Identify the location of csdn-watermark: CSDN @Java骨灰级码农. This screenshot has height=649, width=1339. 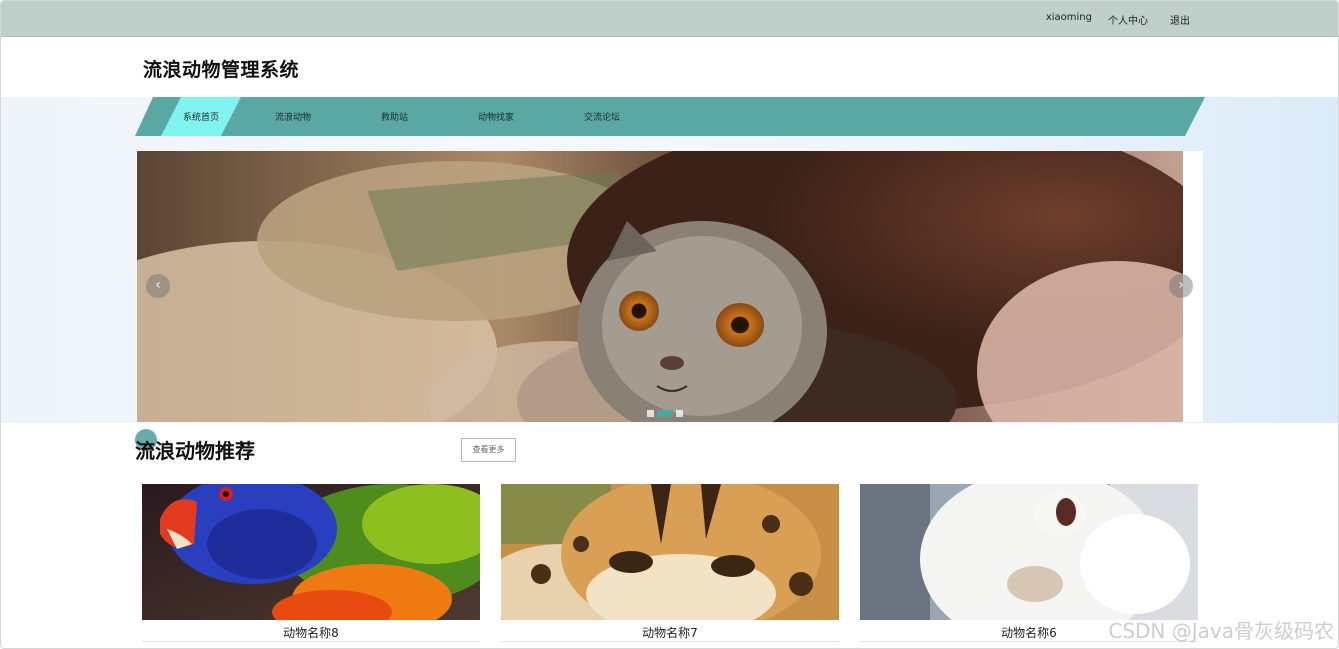
(1221, 631).